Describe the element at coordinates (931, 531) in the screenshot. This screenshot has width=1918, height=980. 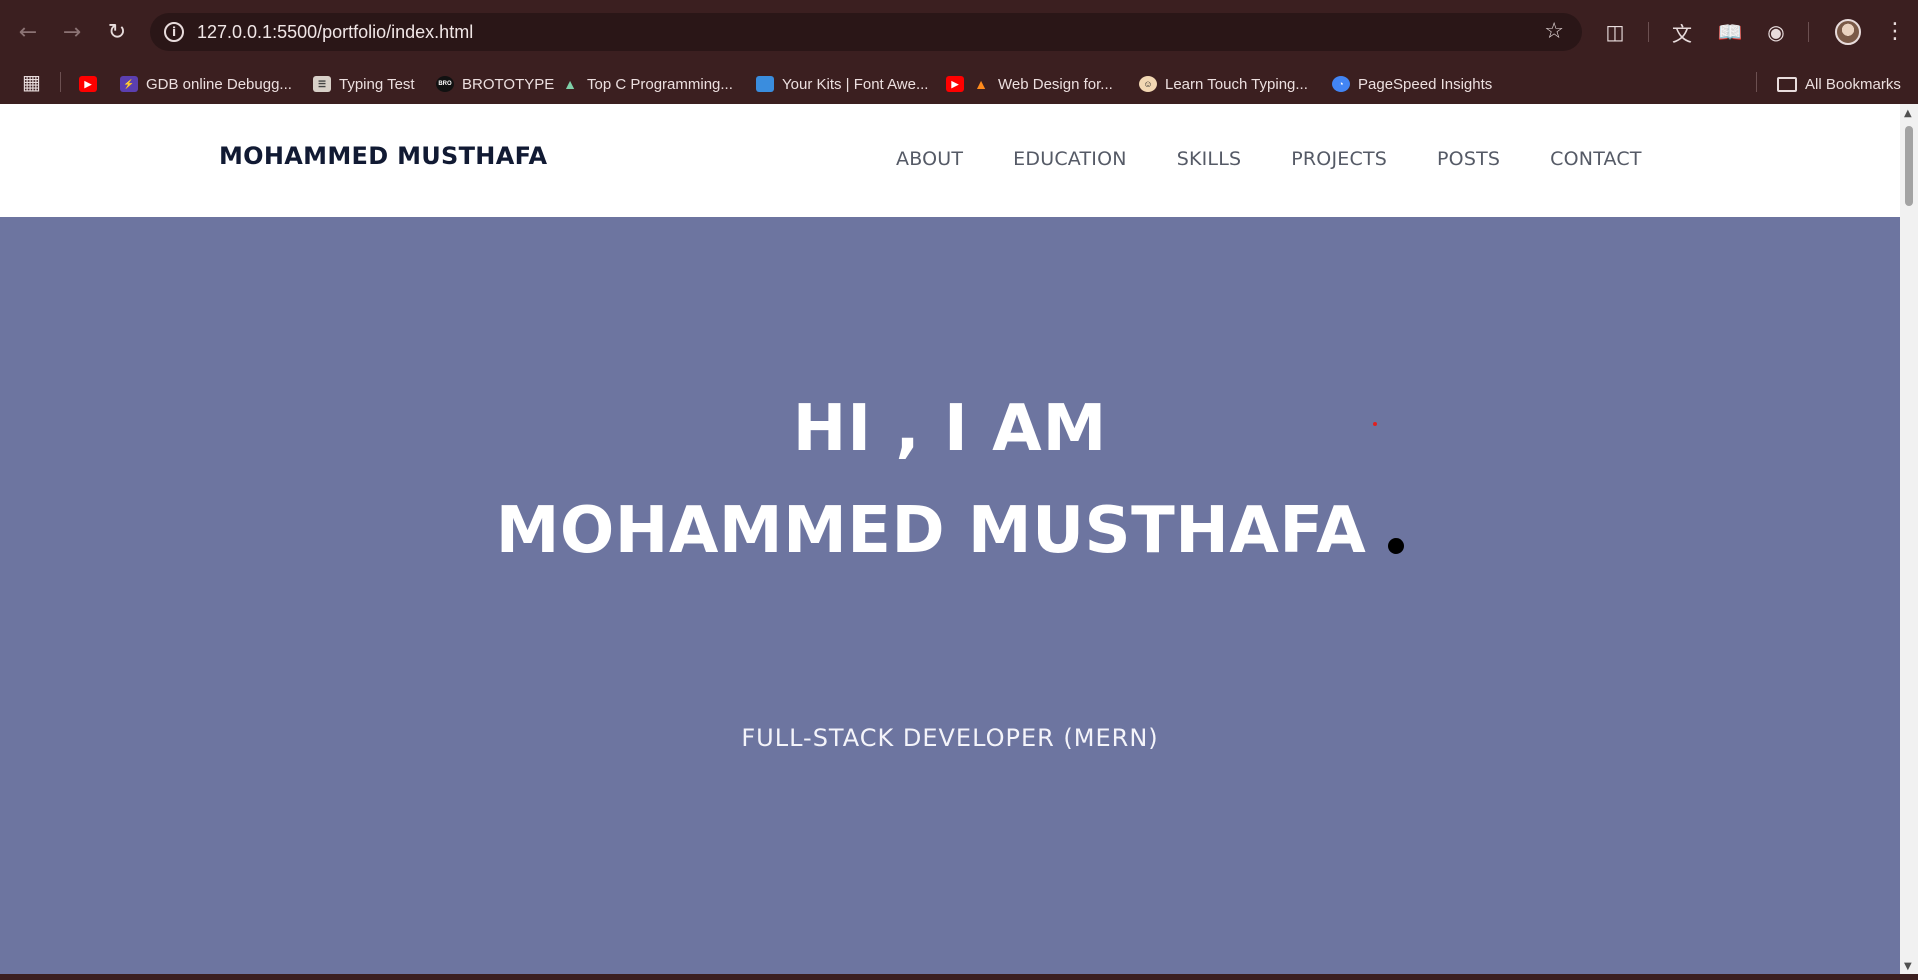
I see `hero-name-text: MOHAMMED MUSTHAFA` at that location.